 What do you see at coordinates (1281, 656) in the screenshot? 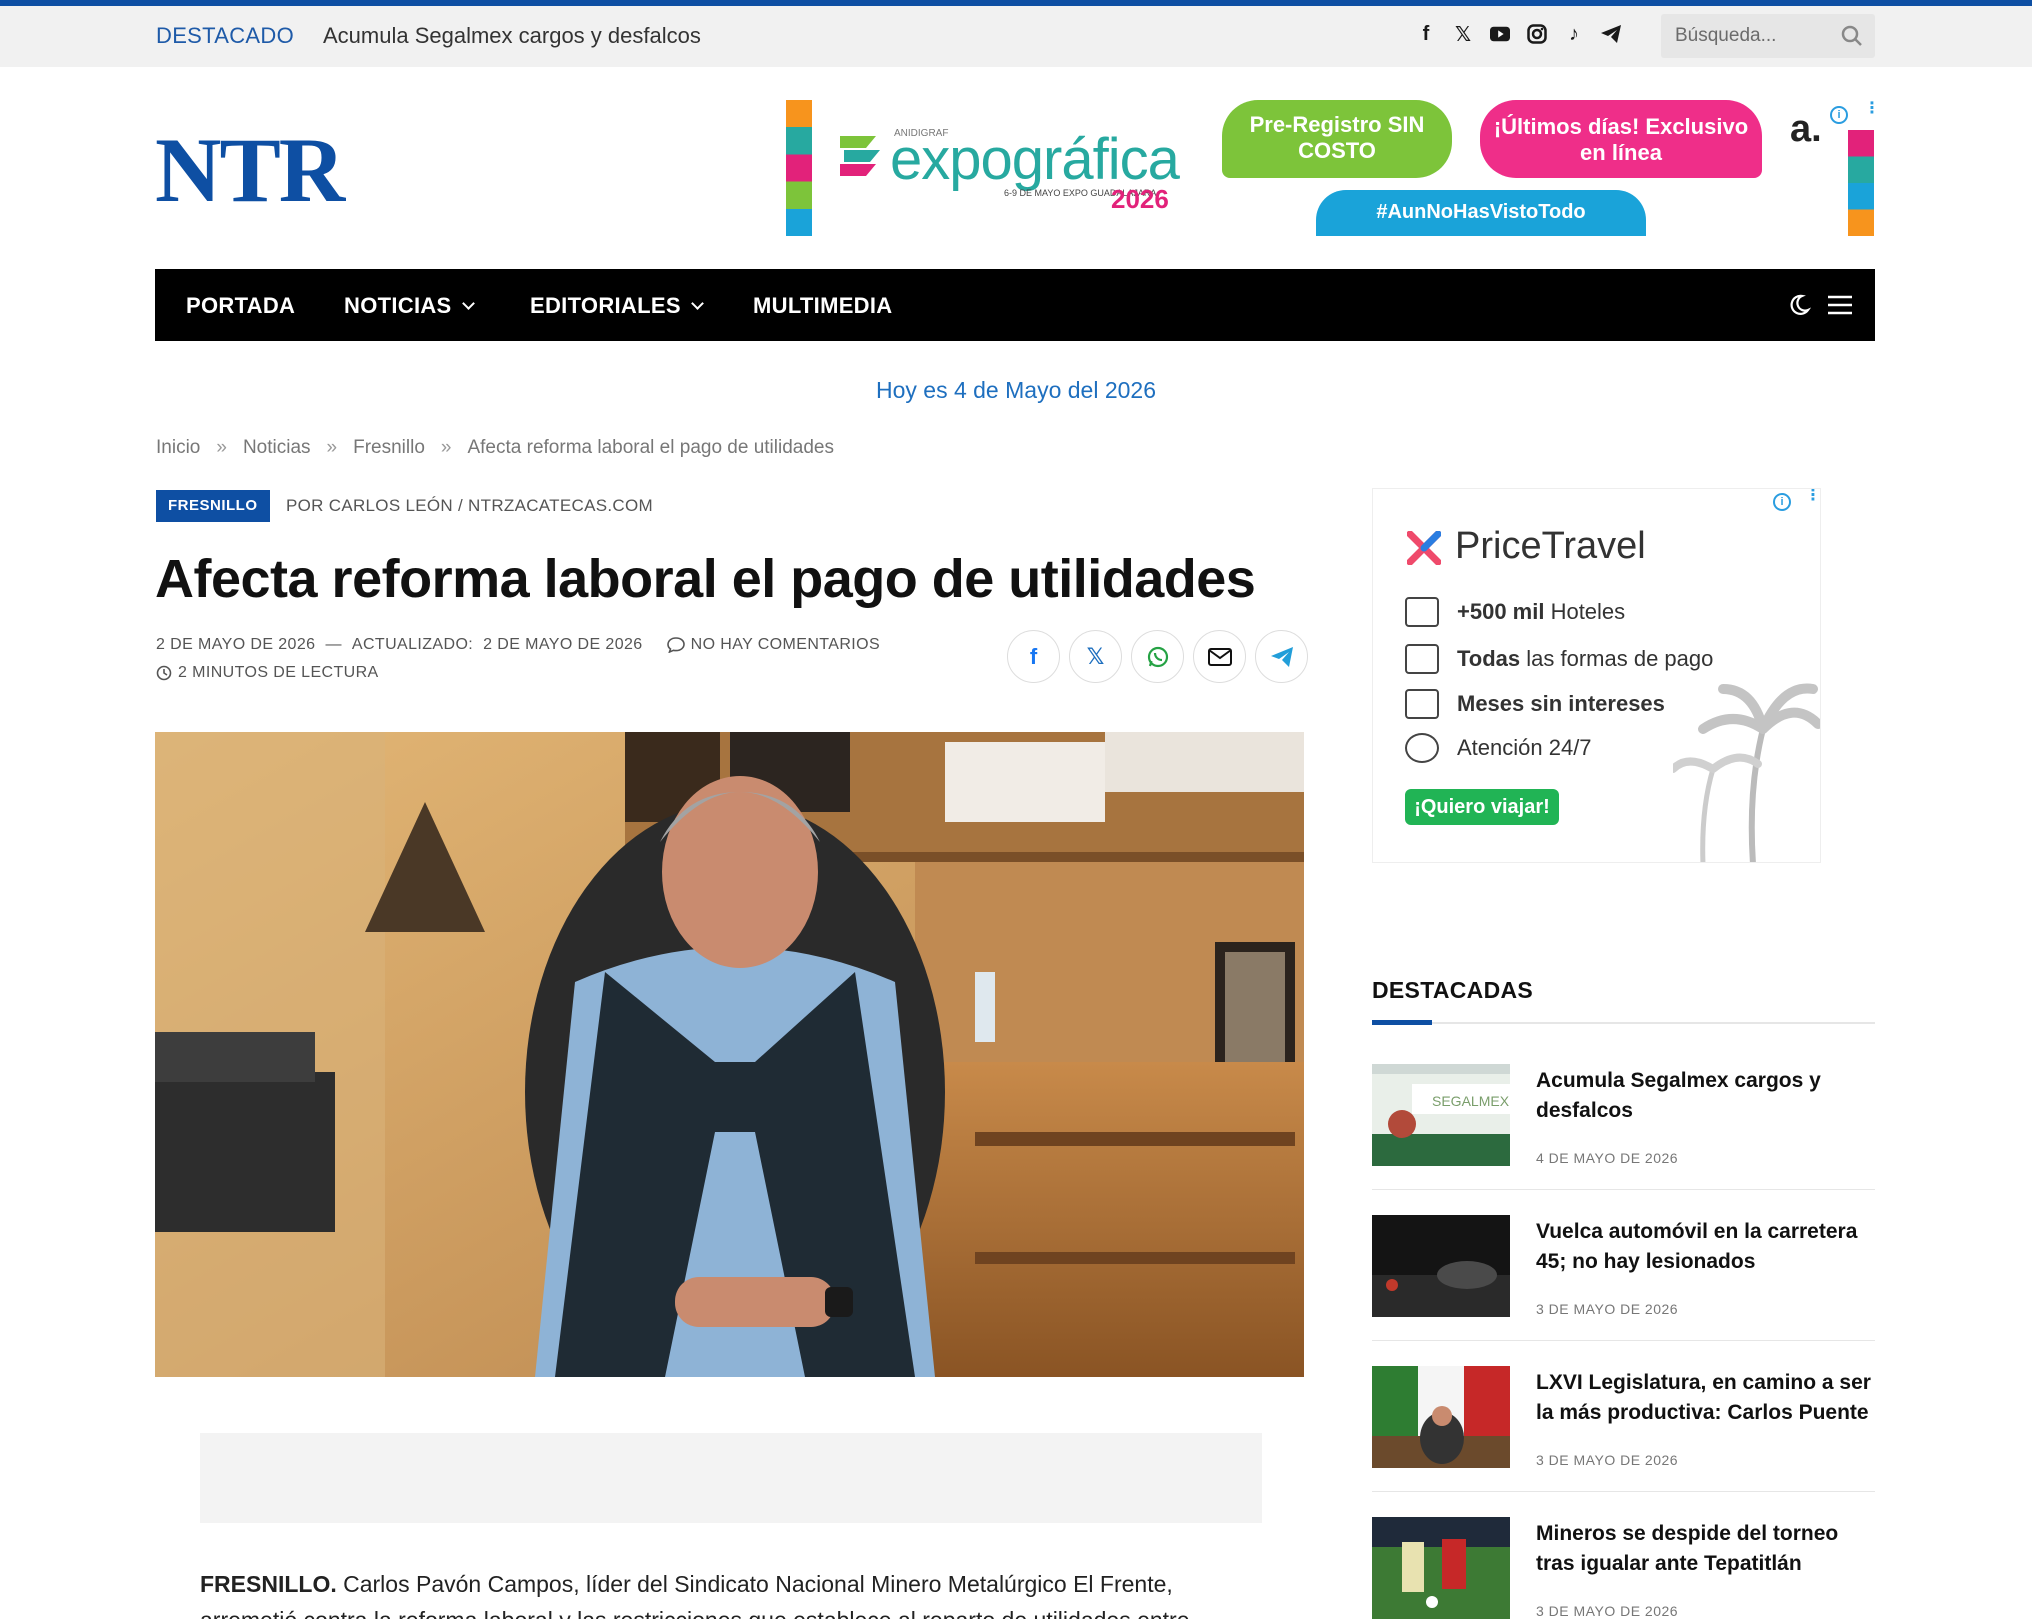
I see `share-telegram-icon` at bounding box center [1281, 656].